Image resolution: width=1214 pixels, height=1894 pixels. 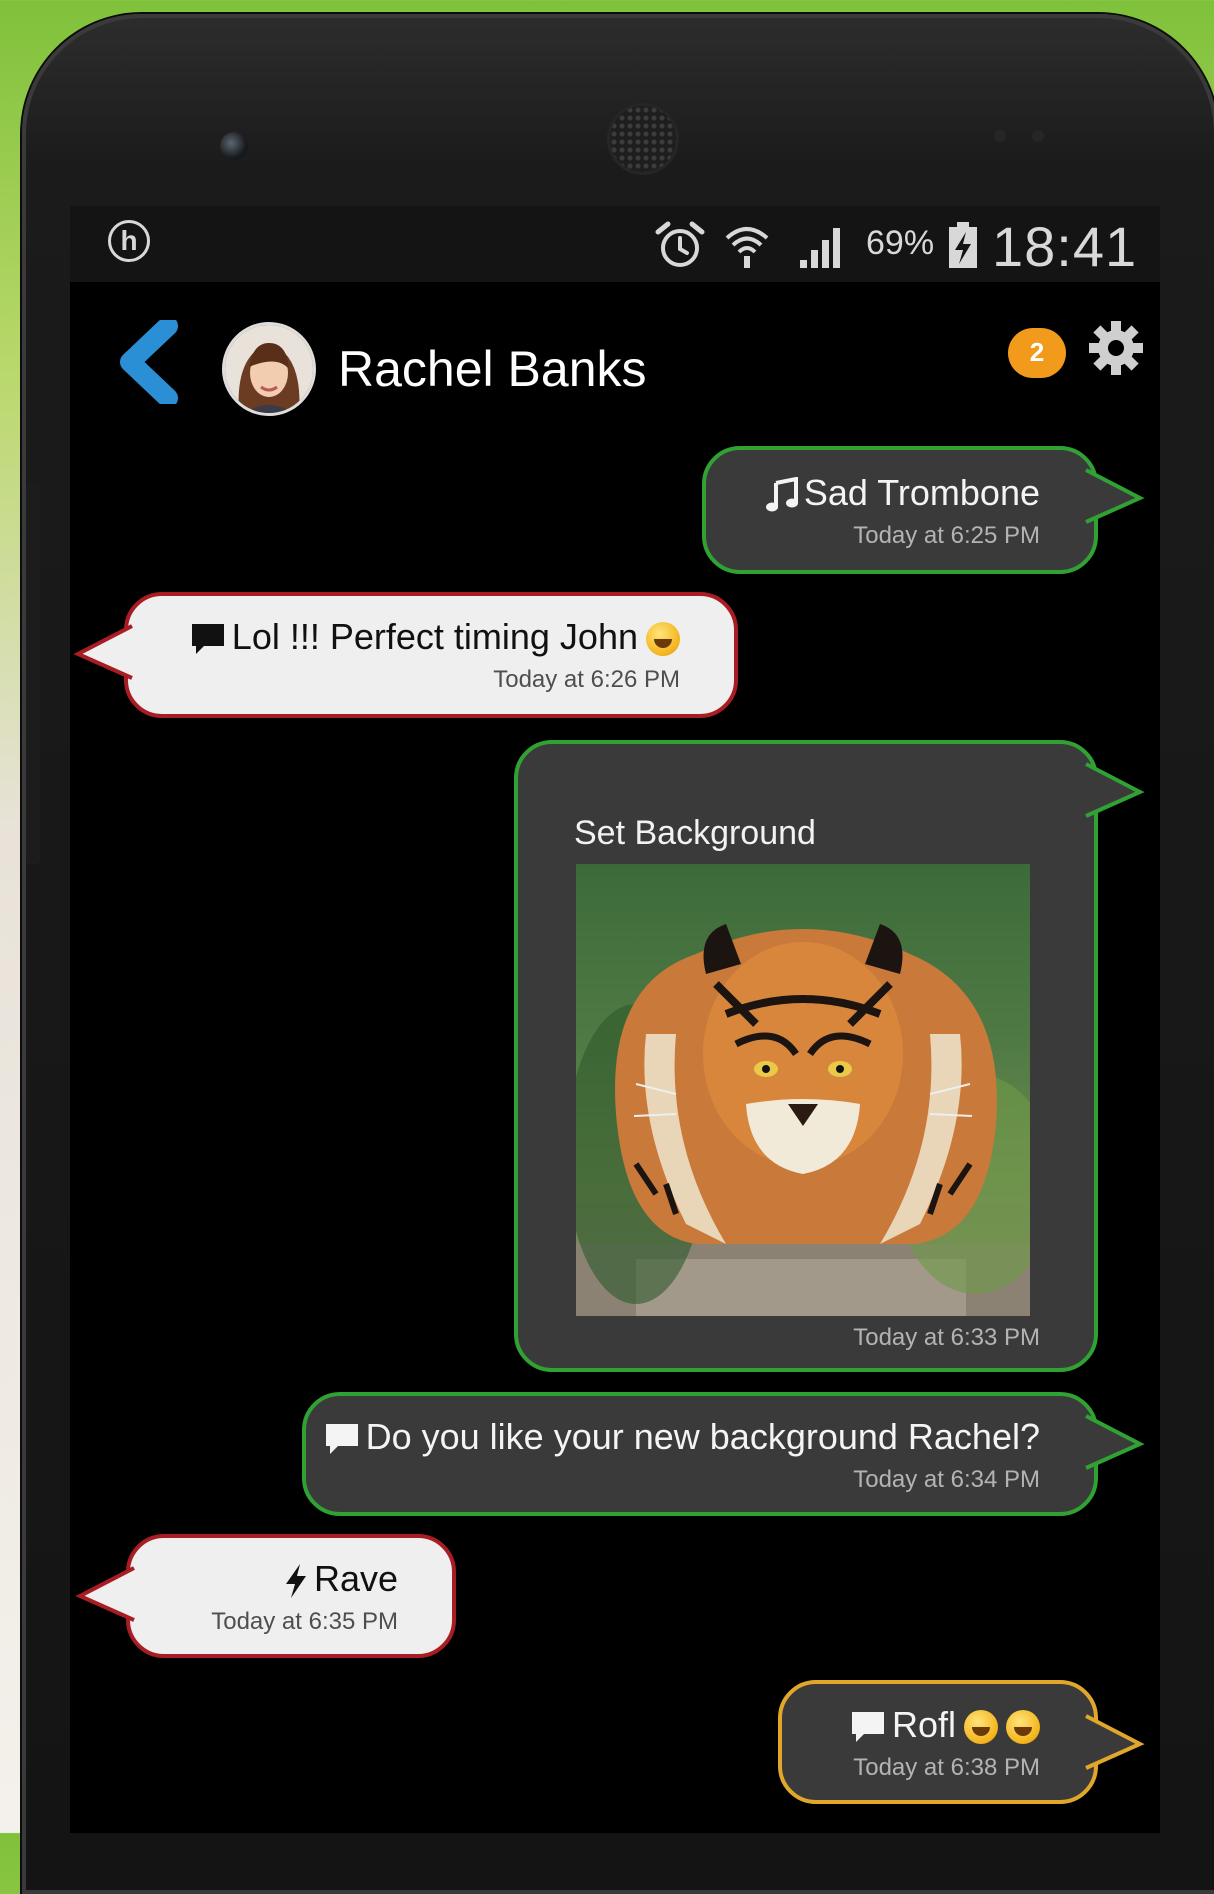 I want to click on message-text: Do you like your new background Rachel?, so click(x=682, y=1437).